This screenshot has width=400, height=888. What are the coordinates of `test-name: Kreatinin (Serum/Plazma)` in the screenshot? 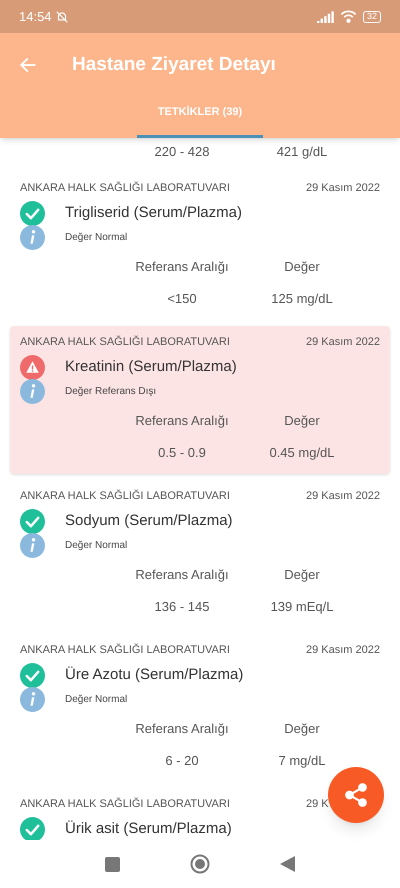 It's located at (151, 366).